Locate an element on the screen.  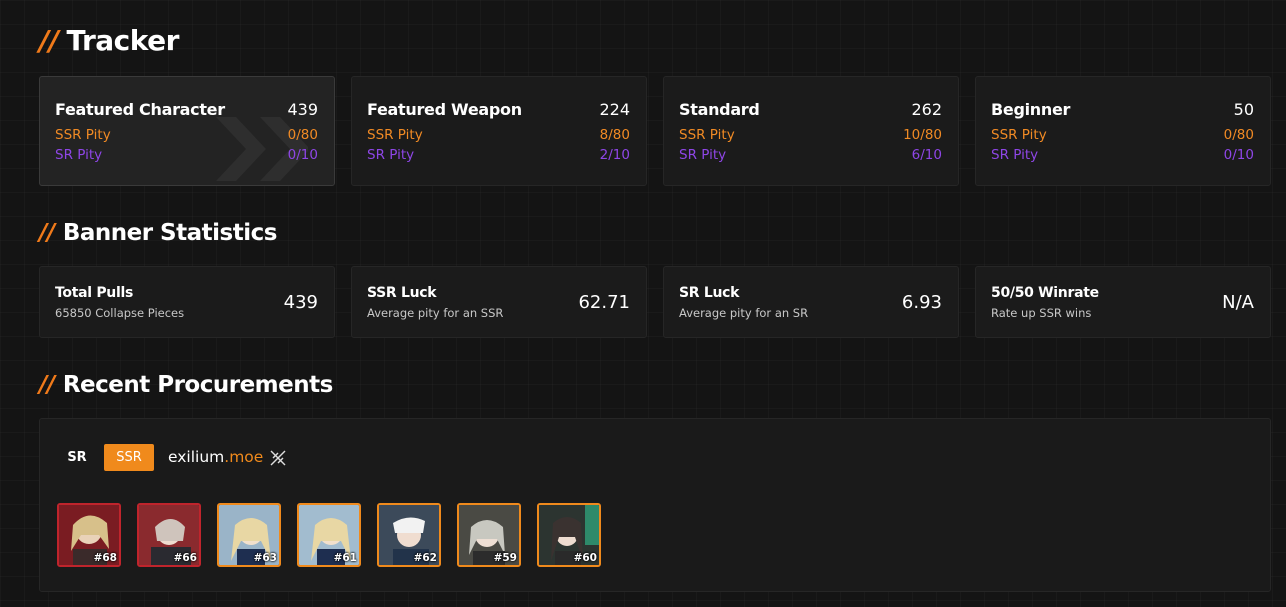
heading-text: Recent Procurements is located at coordinates (198, 385).